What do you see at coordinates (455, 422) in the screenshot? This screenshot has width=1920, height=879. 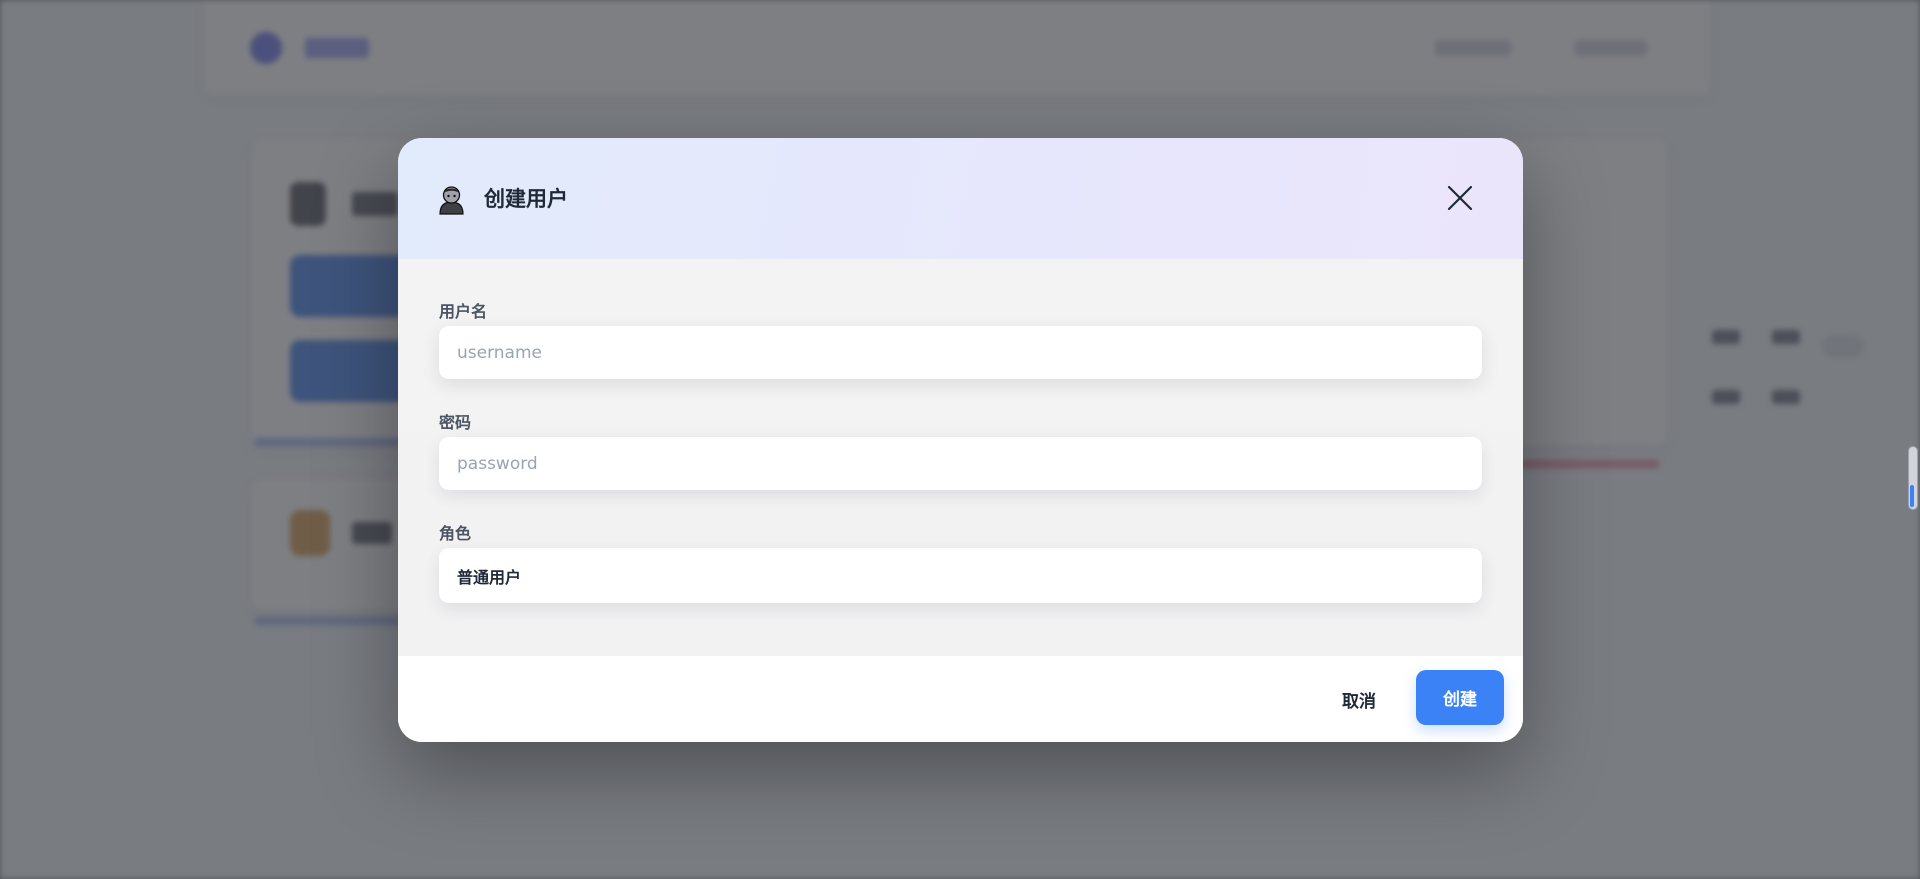 I see `password-label: 密码` at bounding box center [455, 422].